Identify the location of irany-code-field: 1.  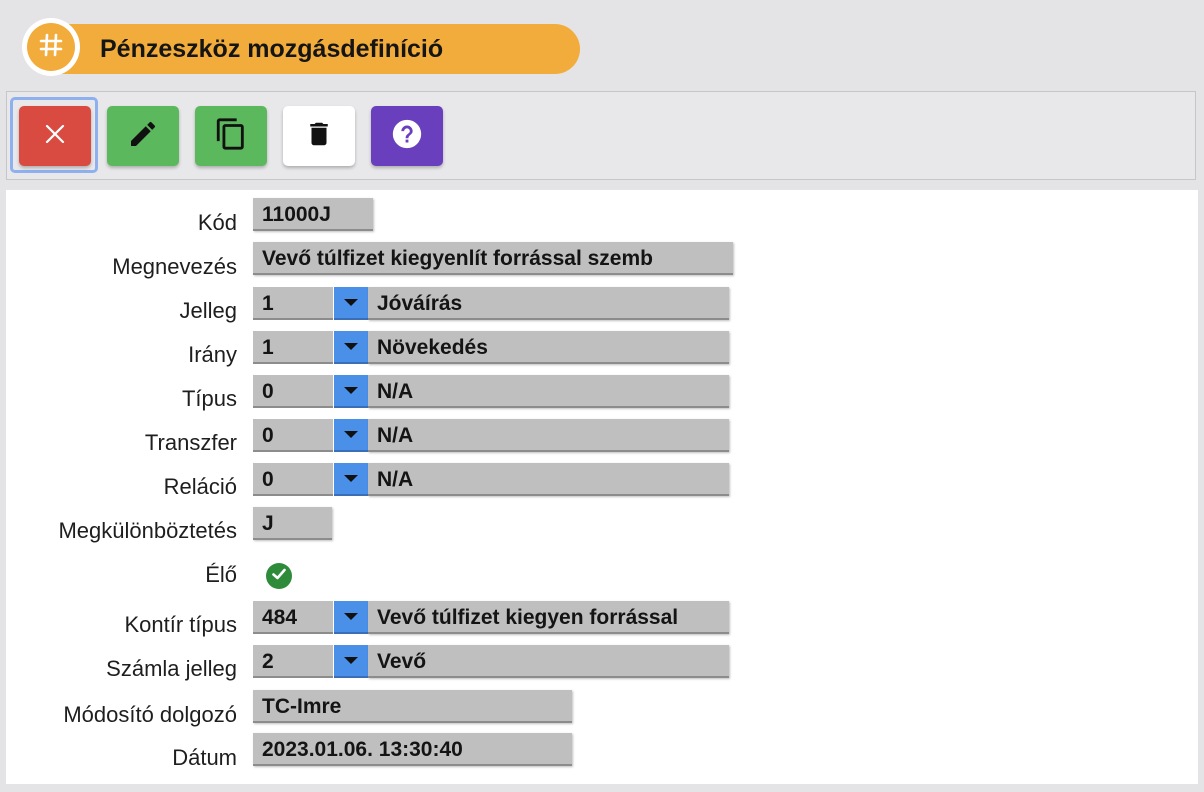
(293, 347).